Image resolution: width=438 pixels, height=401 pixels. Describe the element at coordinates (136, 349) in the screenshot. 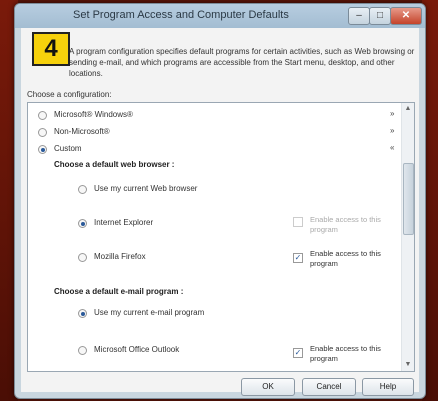

I see `email-option-outlook: Microsoft Office Outlook` at that location.